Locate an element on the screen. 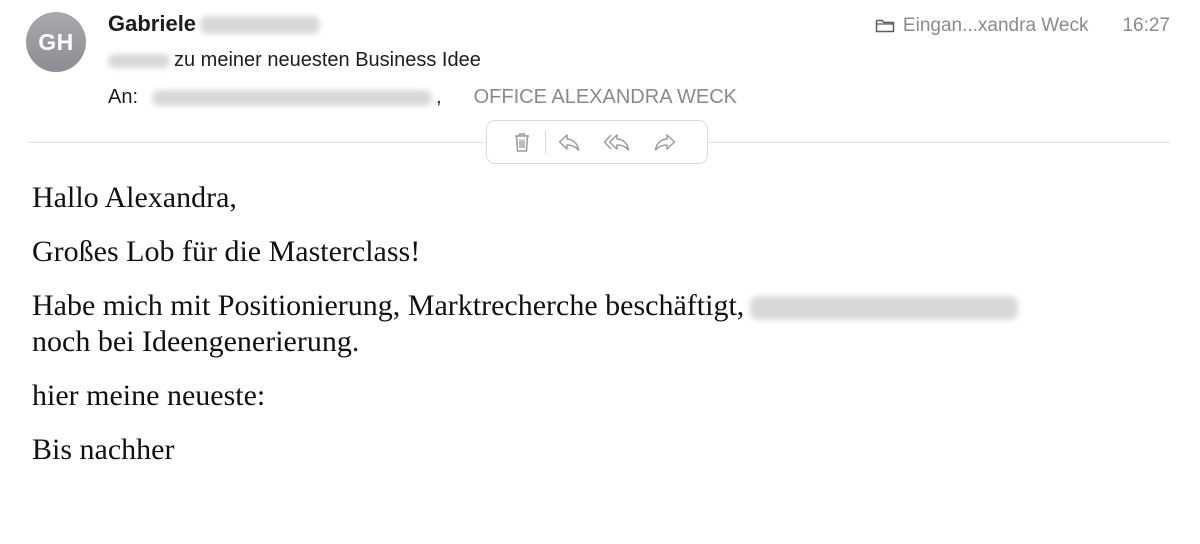  message-meta: Eingan...xandra Weck 16:27 is located at coordinates (1022, 26).